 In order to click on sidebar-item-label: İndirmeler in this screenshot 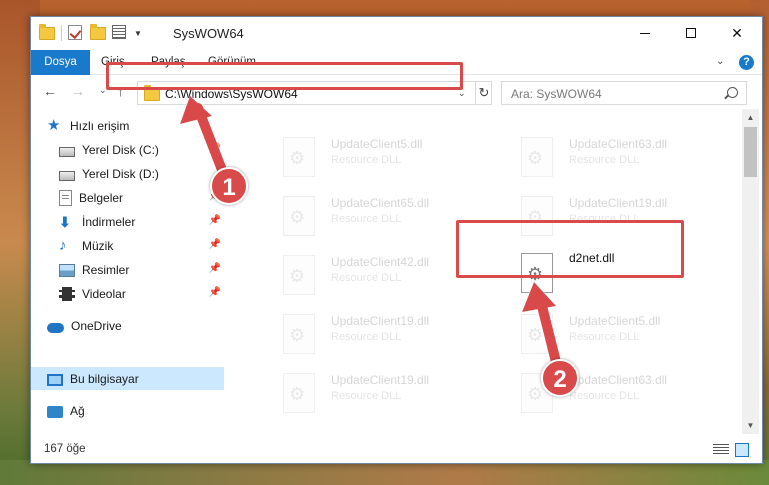, I will do `click(109, 221)`.